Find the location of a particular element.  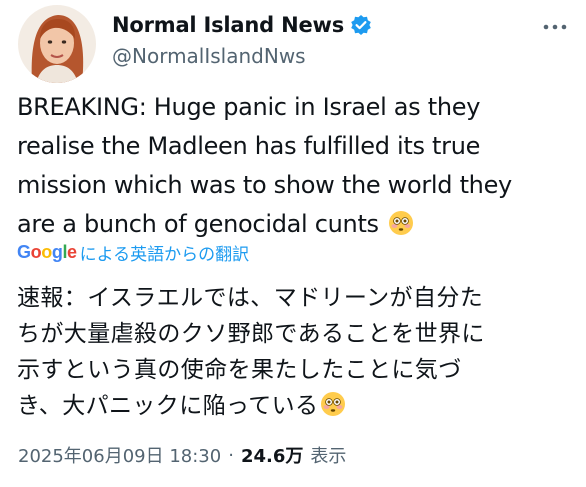

verified-badge-icon is located at coordinates (361, 25).